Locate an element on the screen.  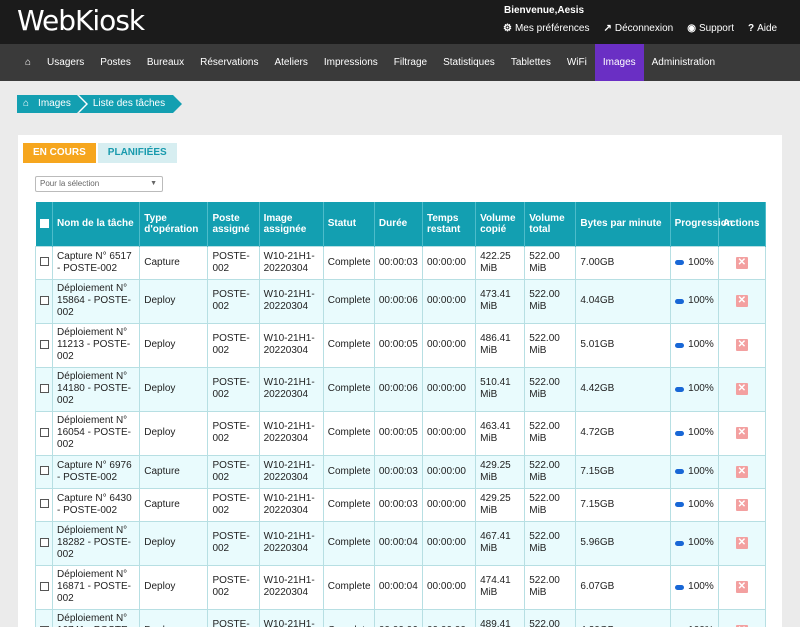
cell-copied: 510.41 MiB is located at coordinates (500, 389).